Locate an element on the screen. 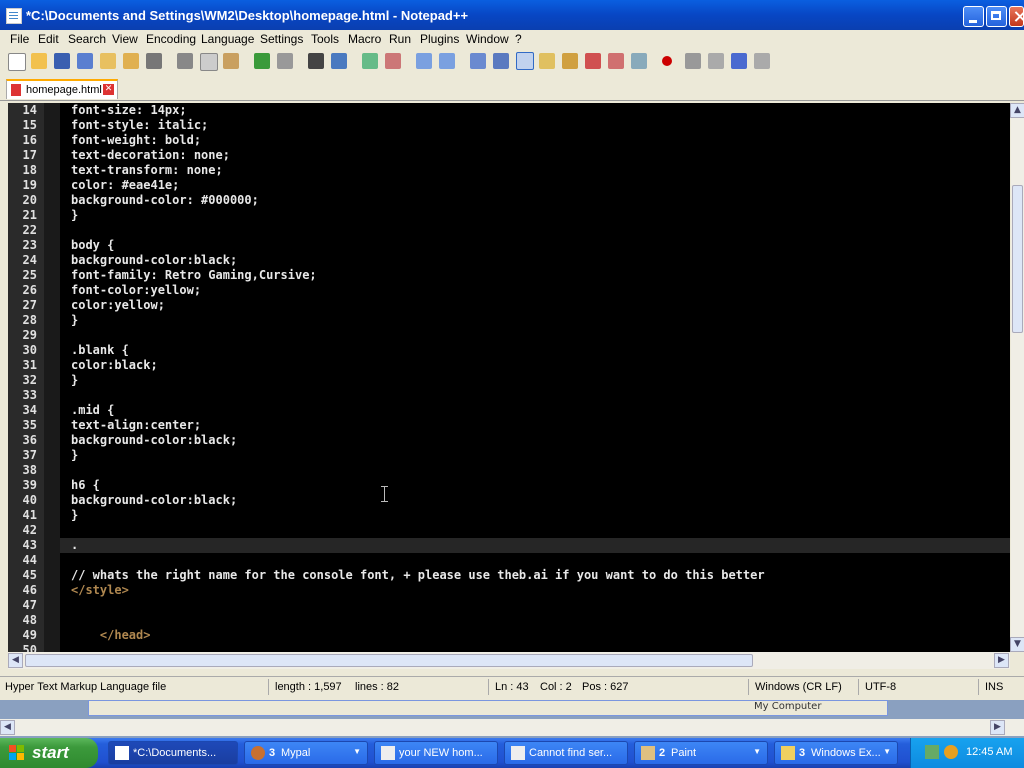 This screenshot has height=768, width=1024. play-macro-icon is located at coordinates (716, 61).